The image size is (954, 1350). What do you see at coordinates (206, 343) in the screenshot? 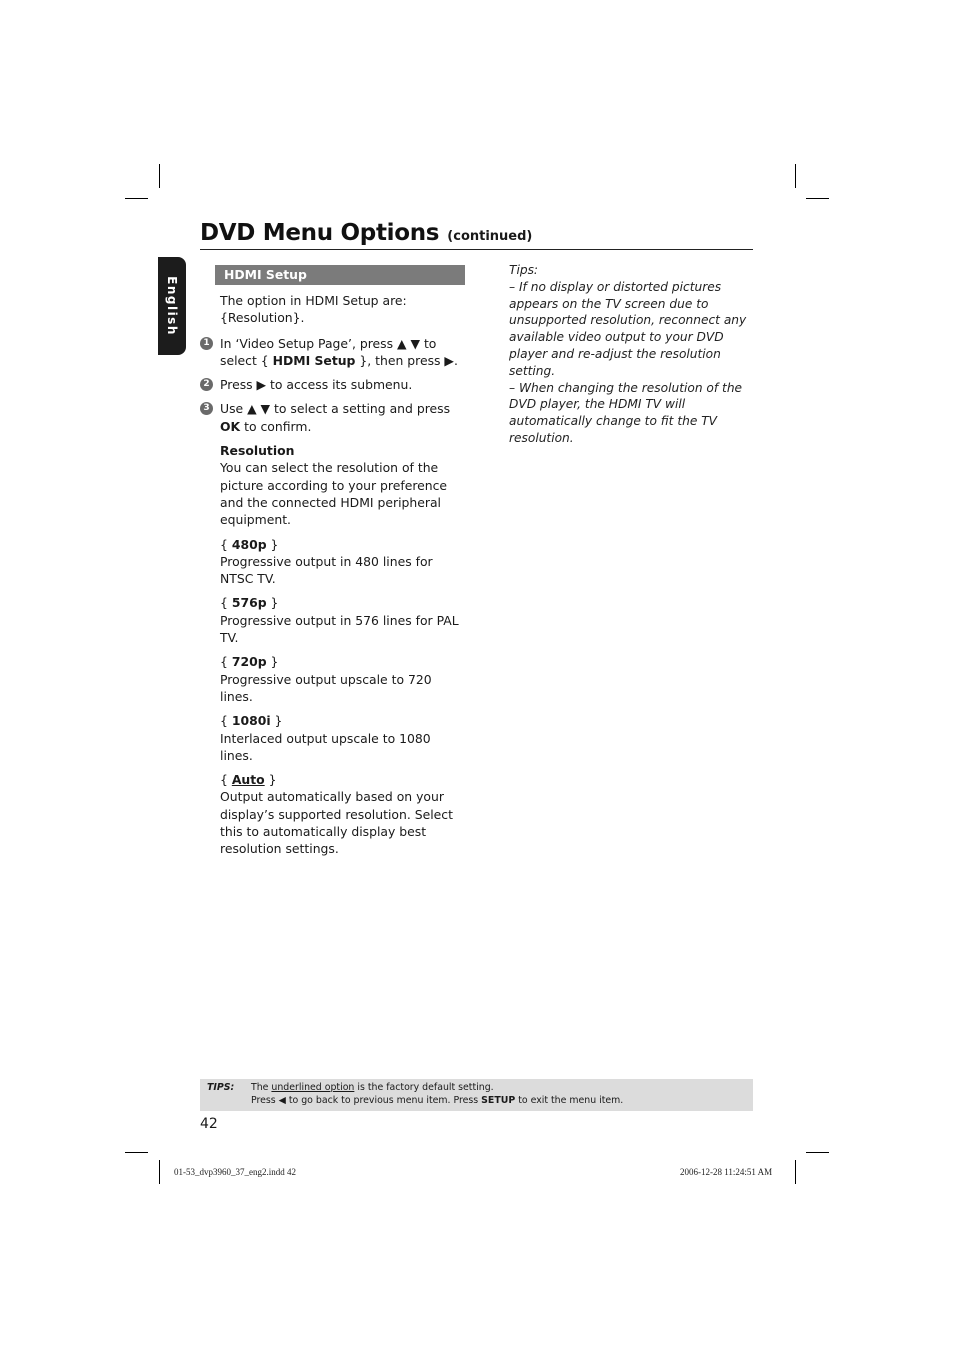
I see `step-number-icon: 1` at bounding box center [206, 343].